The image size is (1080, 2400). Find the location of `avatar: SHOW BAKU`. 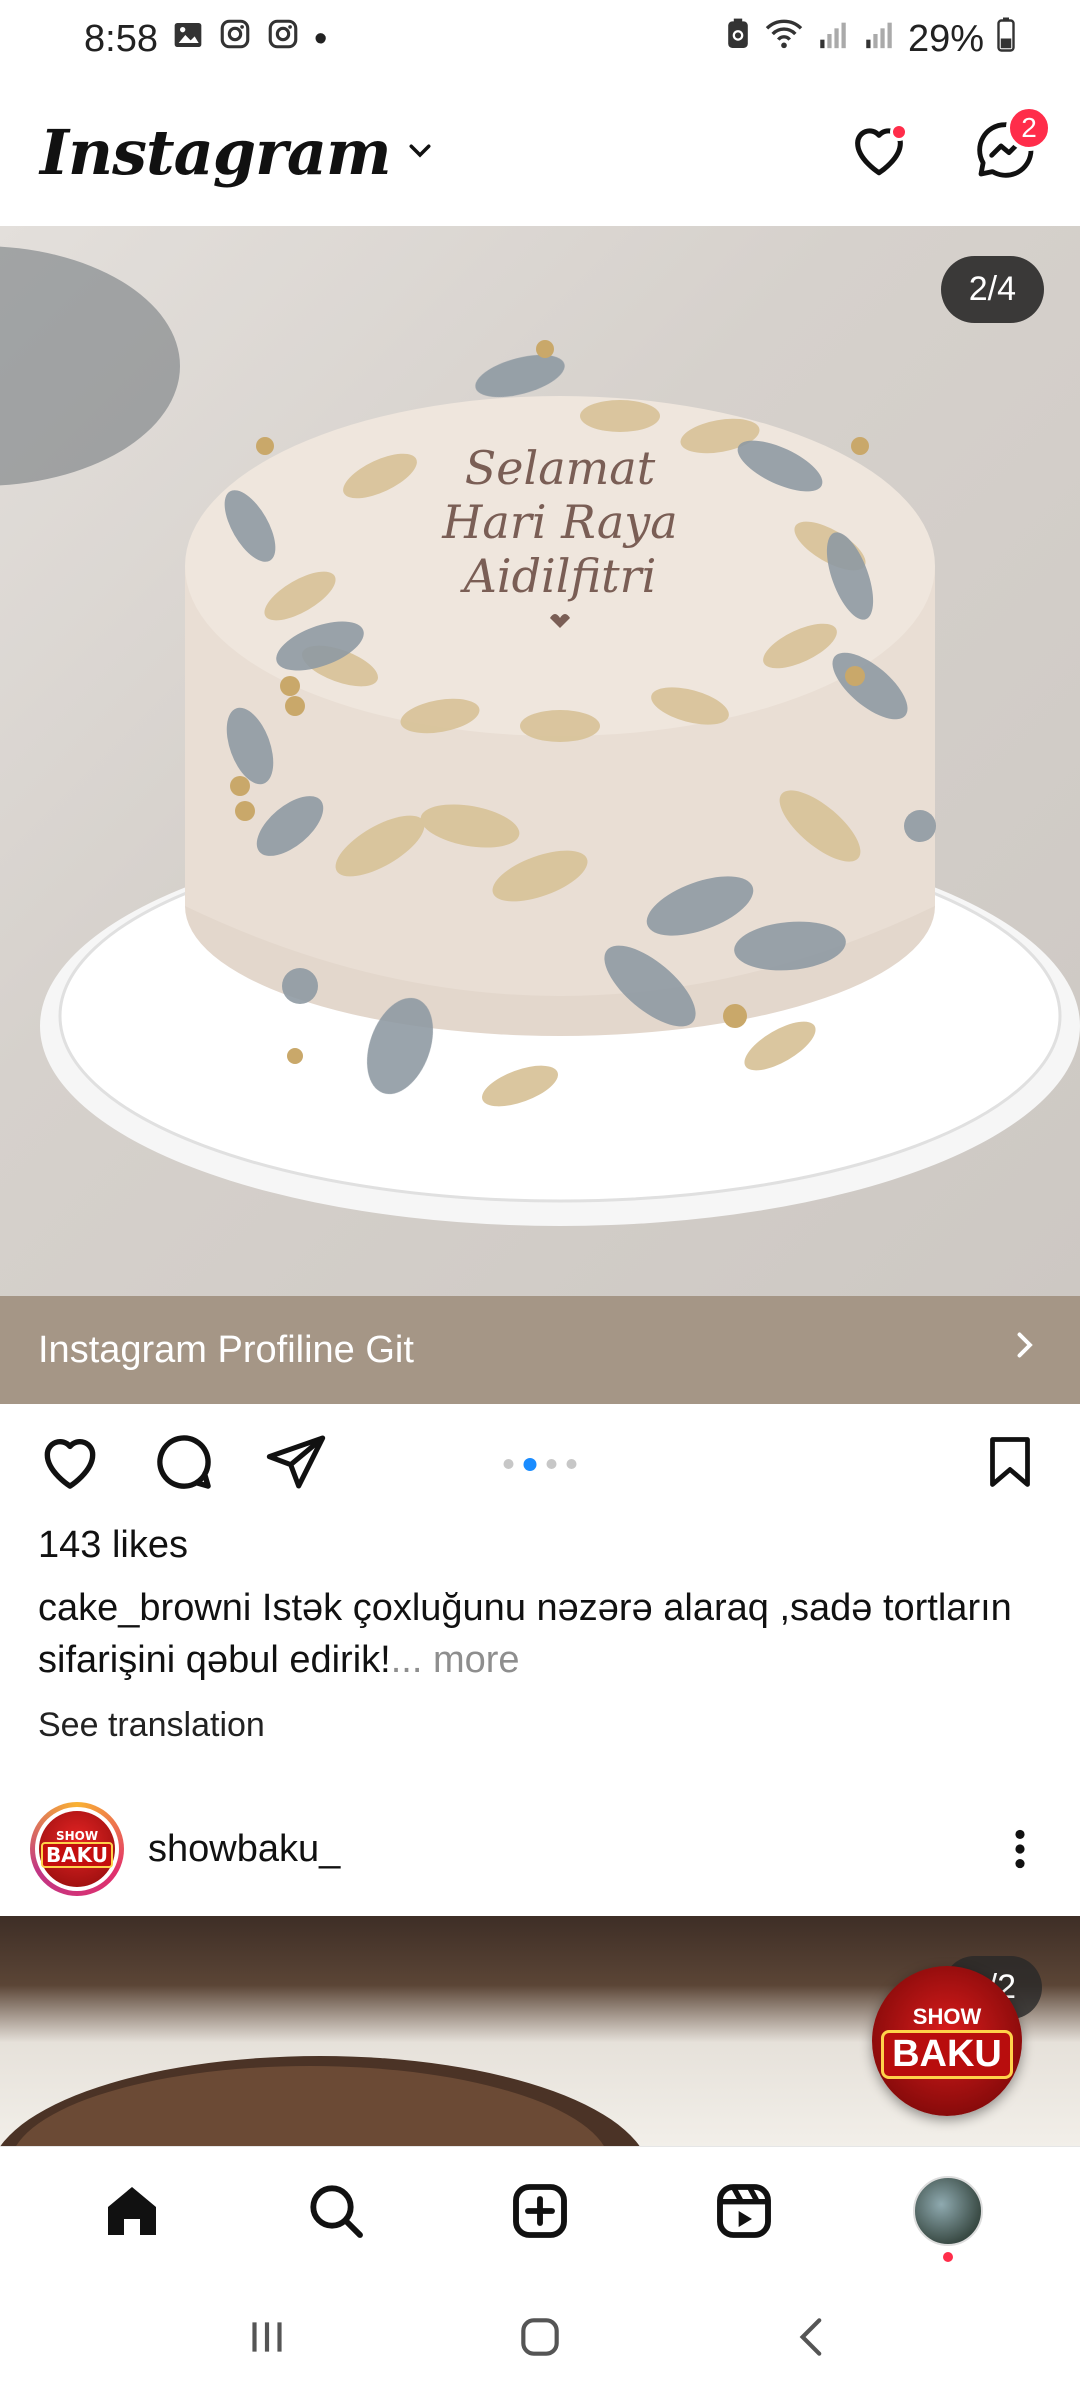

avatar: SHOW BAKU is located at coordinates (77, 1849).